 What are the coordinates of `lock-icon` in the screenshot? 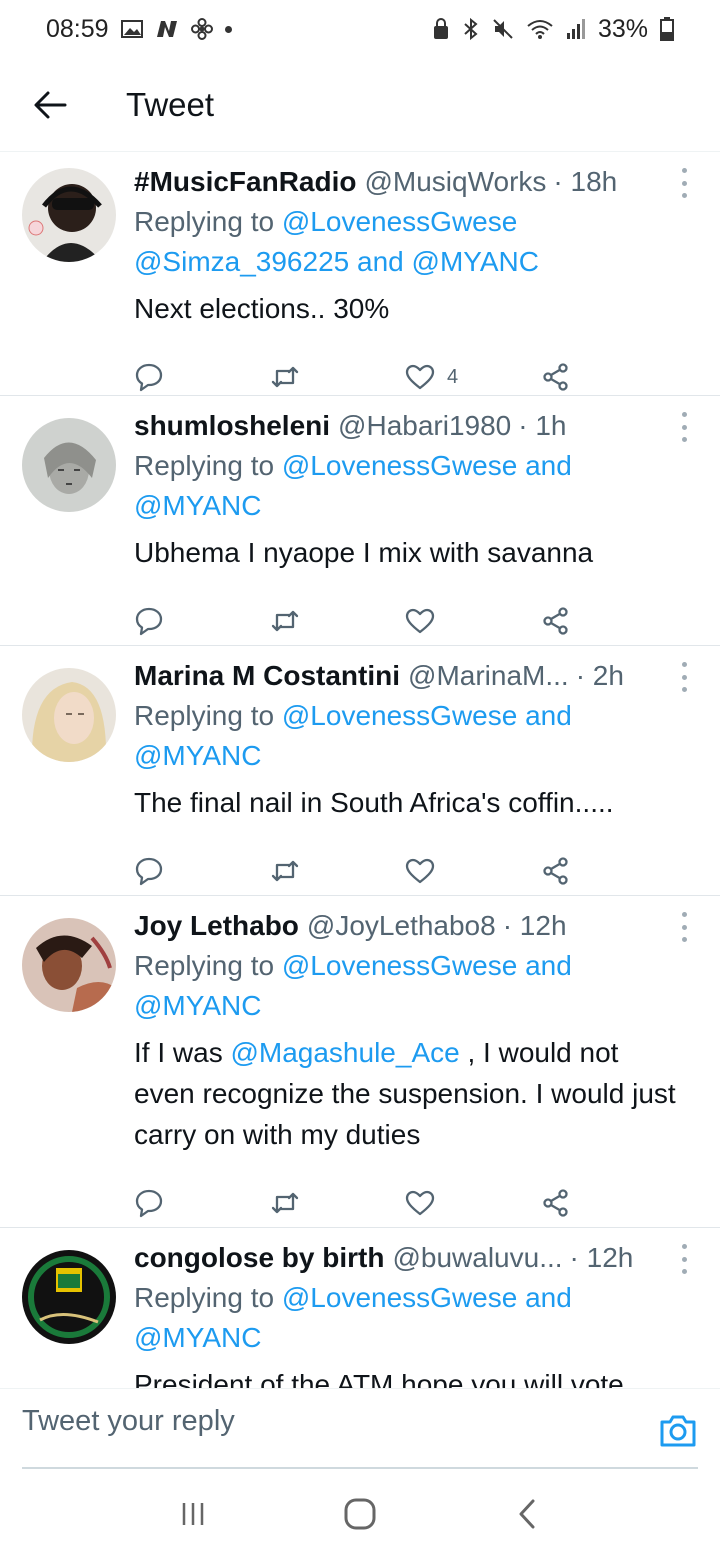 It's located at (441, 29).